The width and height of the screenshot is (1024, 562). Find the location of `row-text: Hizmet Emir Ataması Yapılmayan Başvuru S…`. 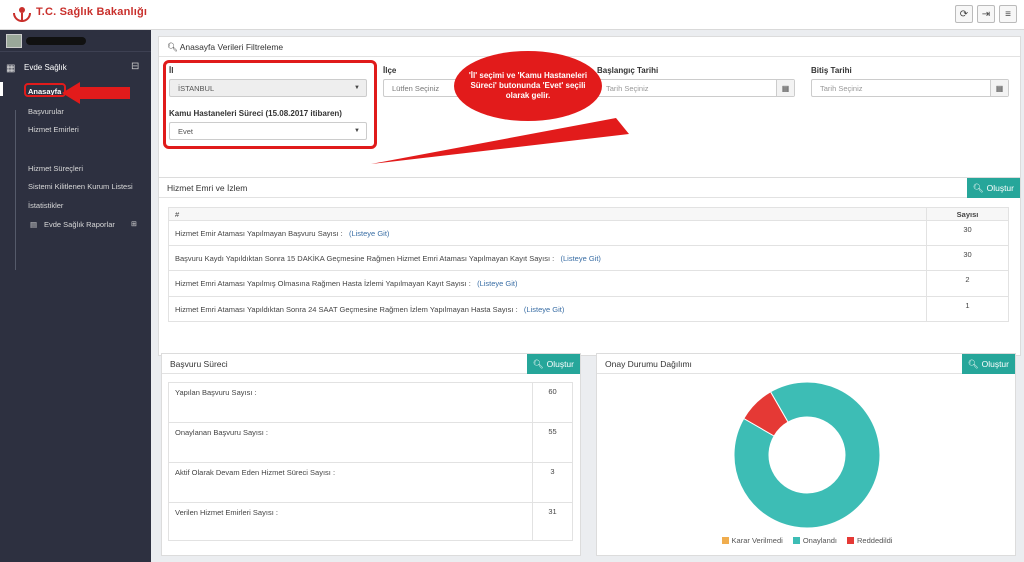

row-text: Hizmet Emir Ataması Yapılmayan Başvuru S… is located at coordinates (259, 233).